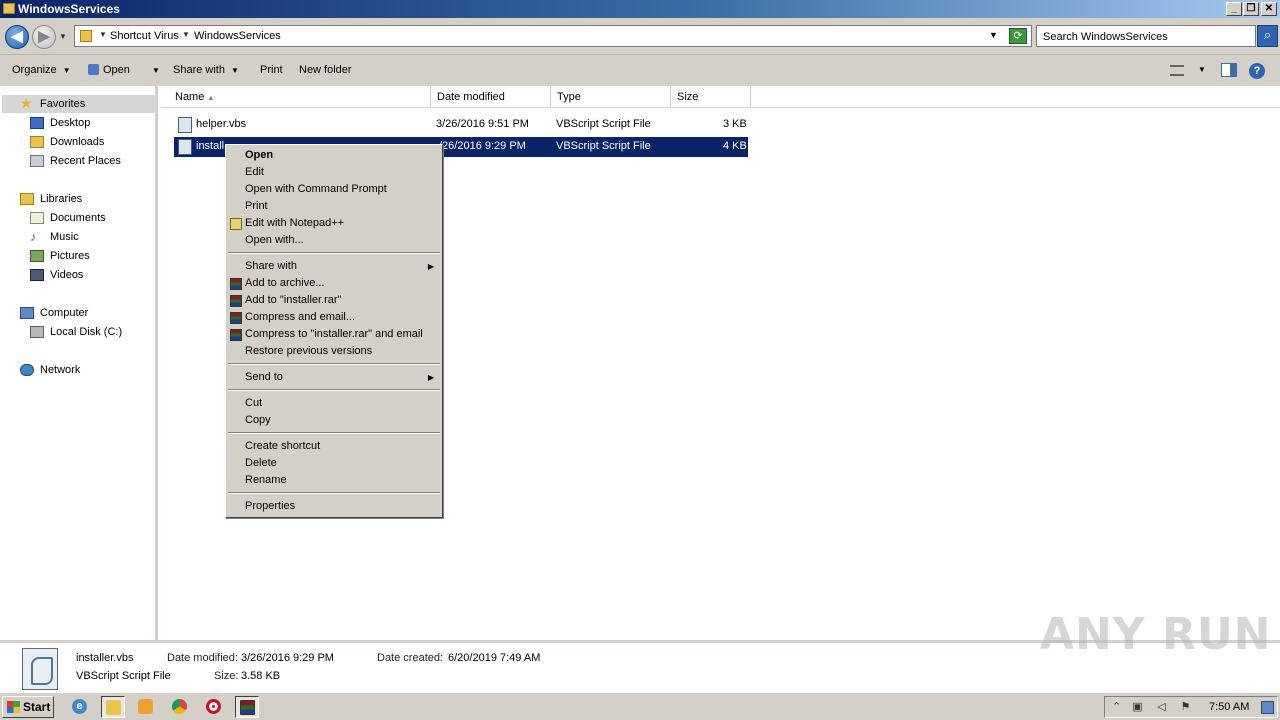  Describe the element at coordinates (37, 707) in the screenshot. I see `start-label: Start` at that location.